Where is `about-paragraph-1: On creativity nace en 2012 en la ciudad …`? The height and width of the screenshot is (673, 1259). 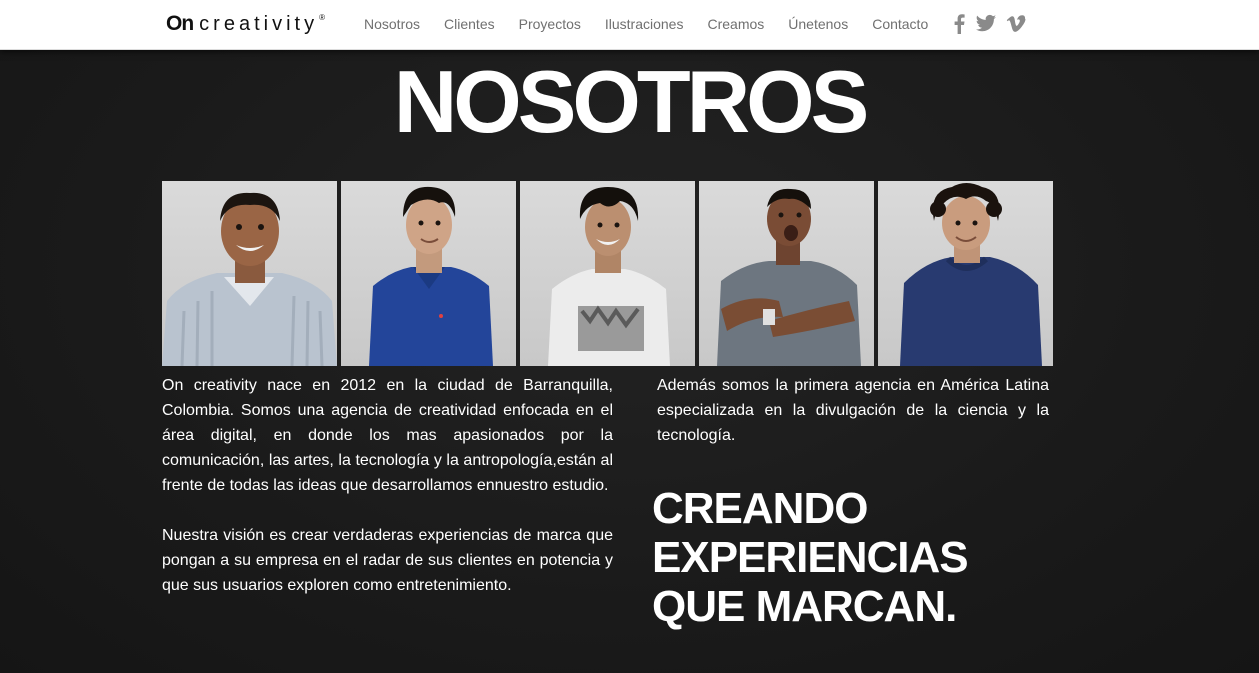 about-paragraph-1: On creativity nace en 2012 en la ciudad … is located at coordinates (387, 435).